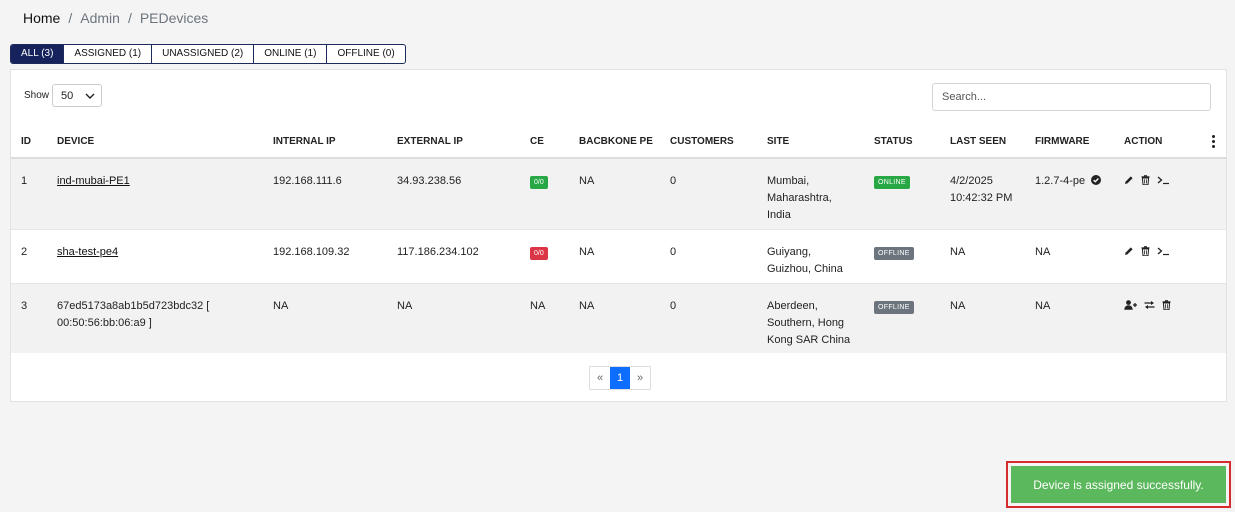  What do you see at coordinates (1069, 193) in the screenshot?
I see `cell-firmware: 1.2.7-4-pe` at bounding box center [1069, 193].